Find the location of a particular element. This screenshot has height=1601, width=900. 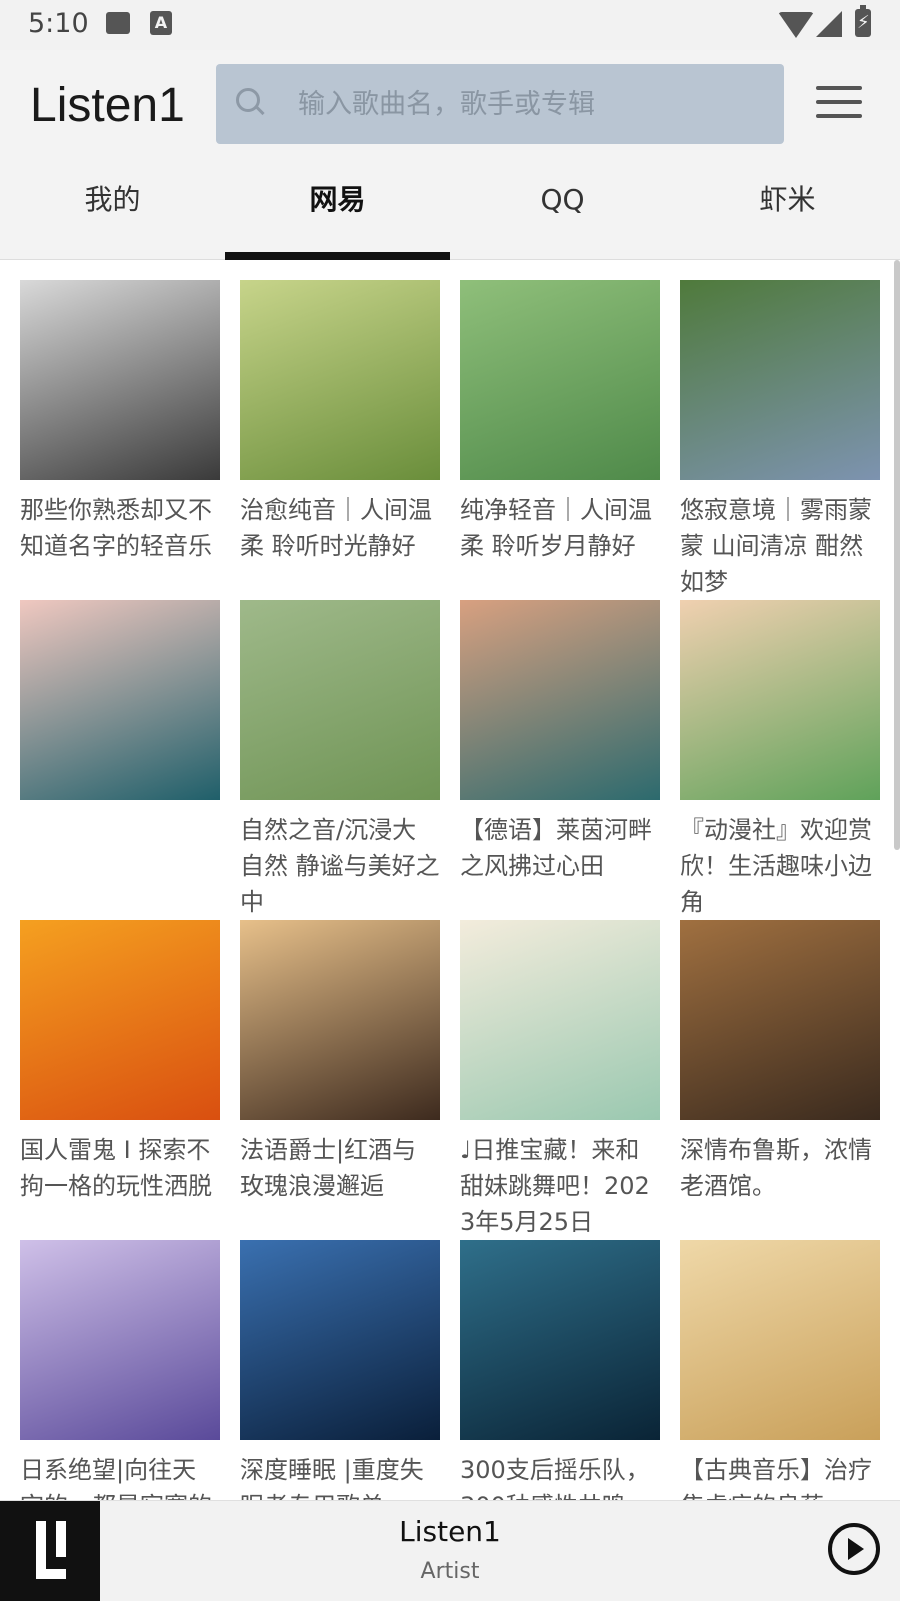

search-icon is located at coordinates (248, 100).